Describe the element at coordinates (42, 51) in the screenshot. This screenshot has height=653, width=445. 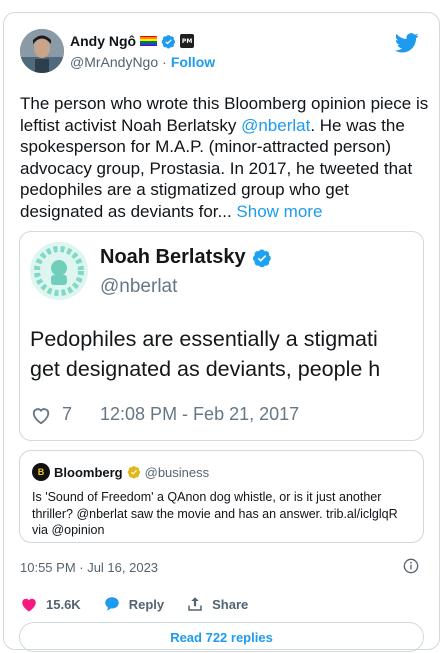
I see `avatar` at that location.